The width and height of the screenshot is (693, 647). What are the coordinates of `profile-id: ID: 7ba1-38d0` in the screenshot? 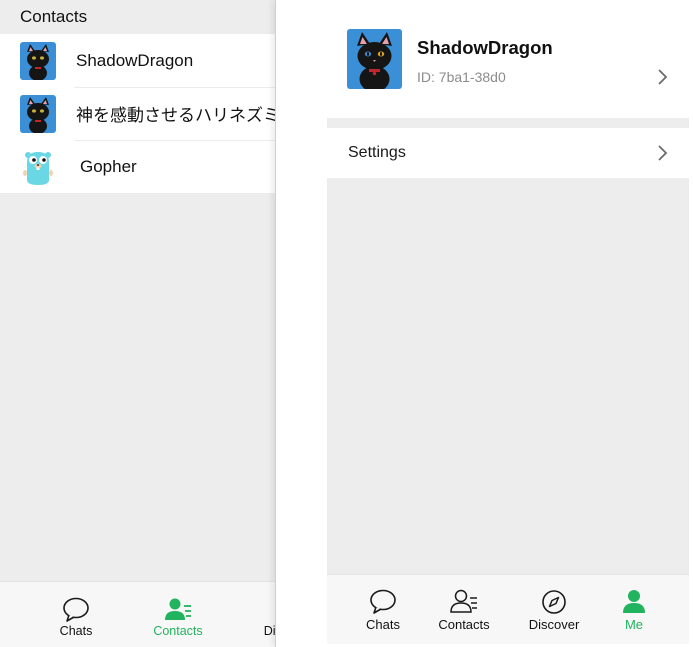 It's located at (461, 77).